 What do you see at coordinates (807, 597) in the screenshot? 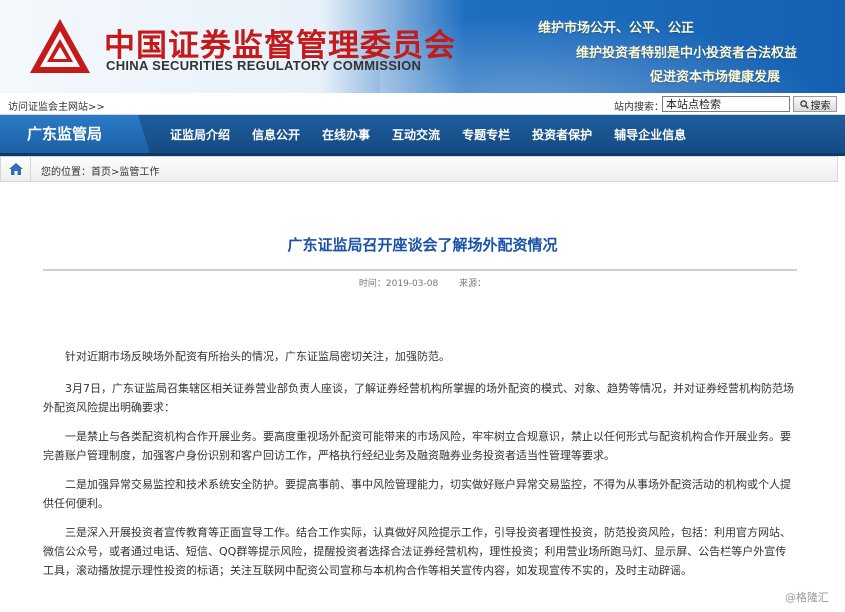
I see `watermark: @格隆汇` at bounding box center [807, 597].